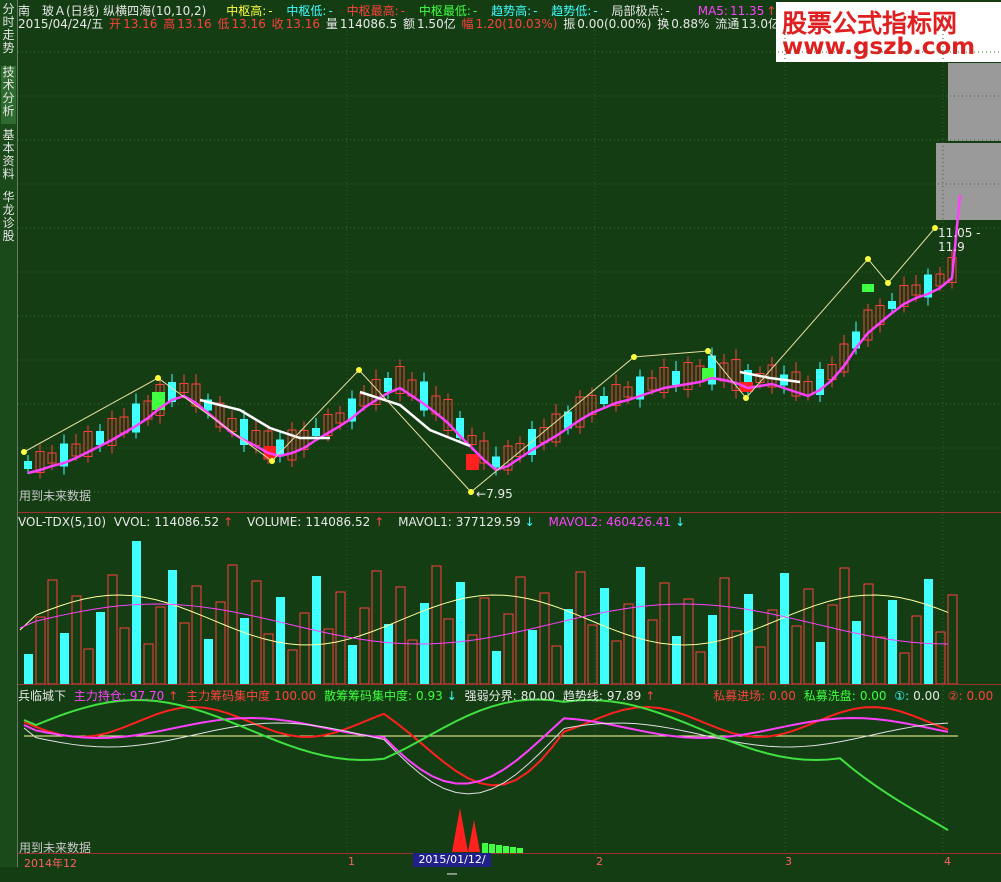 The width and height of the screenshot is (1001, 882). Describe the element at coordinates (680, 522) in the screenshot. I see `mavol2-down-arrow-icon: ↓` at that location.